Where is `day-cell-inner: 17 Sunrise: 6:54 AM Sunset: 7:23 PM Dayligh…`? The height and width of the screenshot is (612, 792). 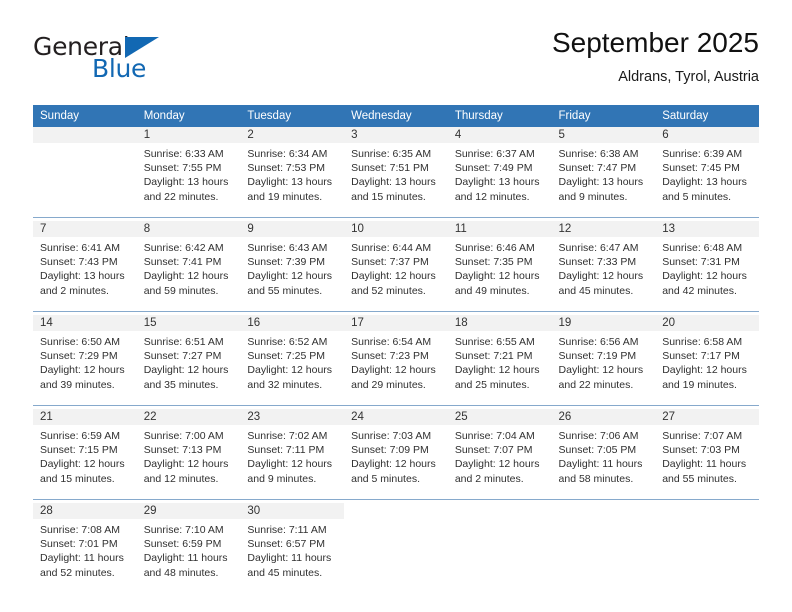 day-cell-inner: 17 Sunrise: 6:54 AM Sunset: 7:23 PM Dayligh… is located at coordinates (396, 360).